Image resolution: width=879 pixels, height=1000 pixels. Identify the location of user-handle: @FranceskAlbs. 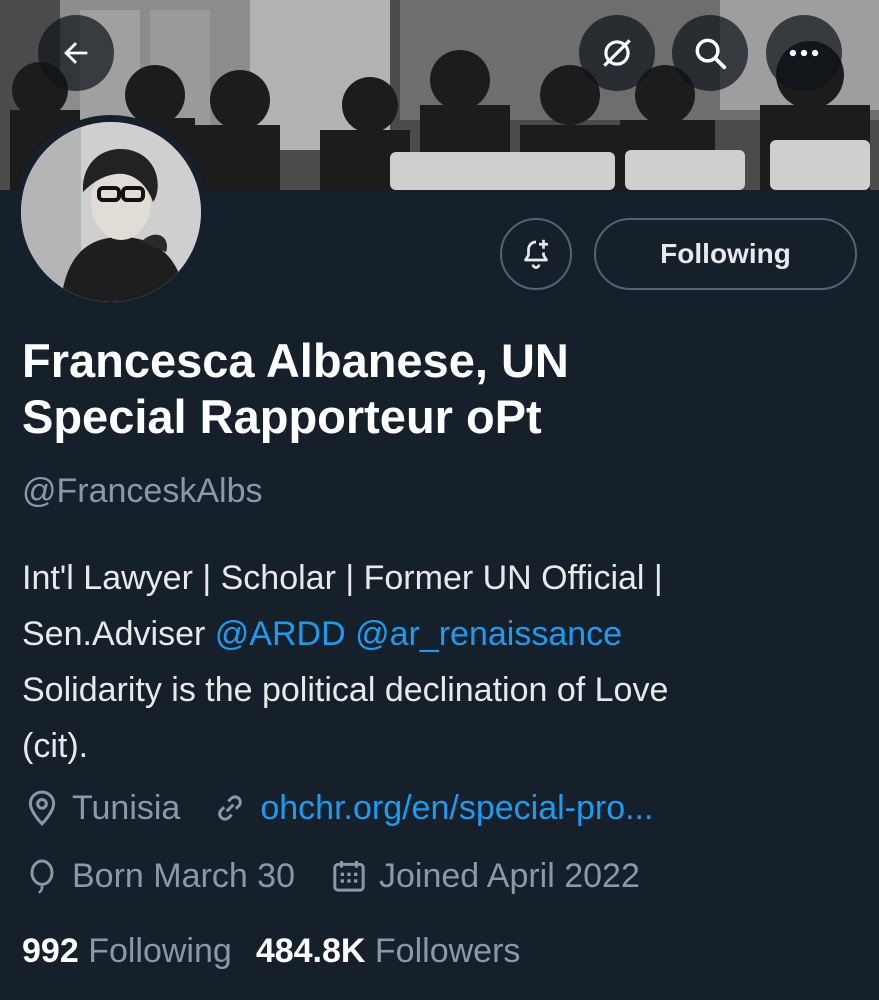
(142, 491).